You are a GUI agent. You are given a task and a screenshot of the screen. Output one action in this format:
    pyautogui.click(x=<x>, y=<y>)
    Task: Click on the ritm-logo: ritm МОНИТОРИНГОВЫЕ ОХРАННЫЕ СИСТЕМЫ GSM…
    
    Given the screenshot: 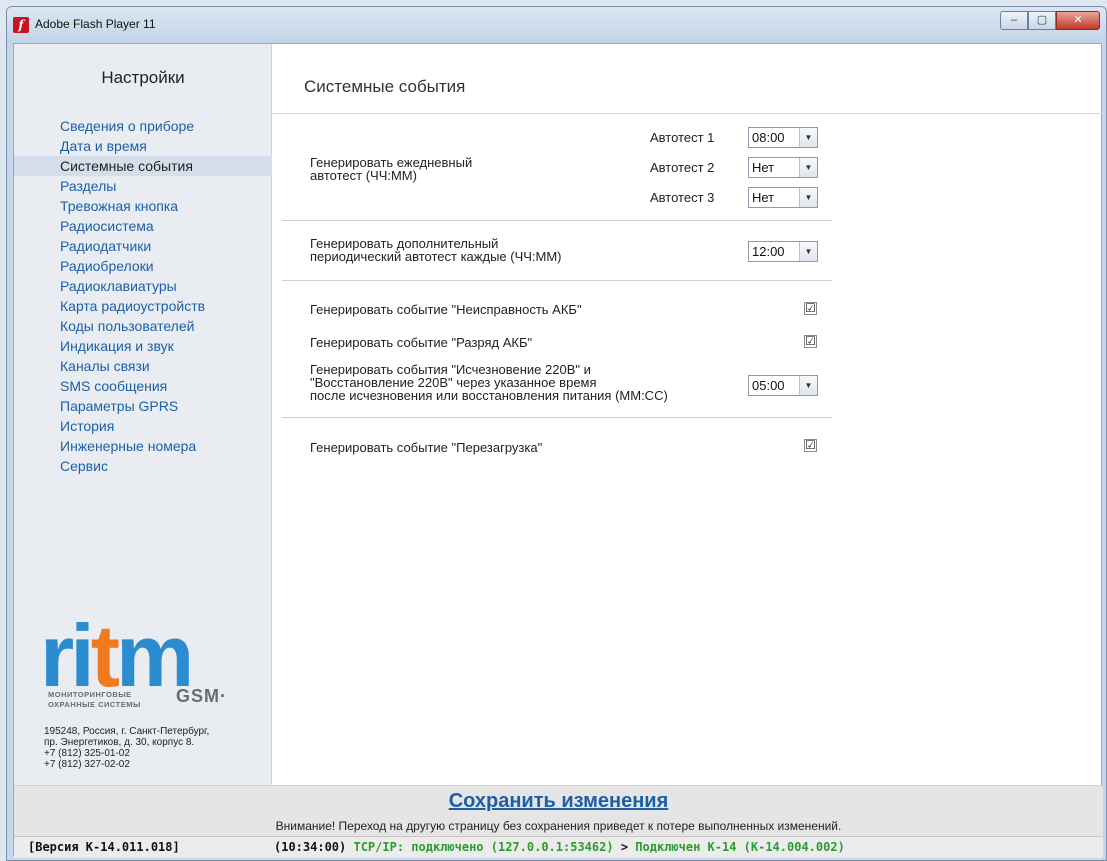 What is the action you would take?
    pyautogui.click(x=150, y=667)
    